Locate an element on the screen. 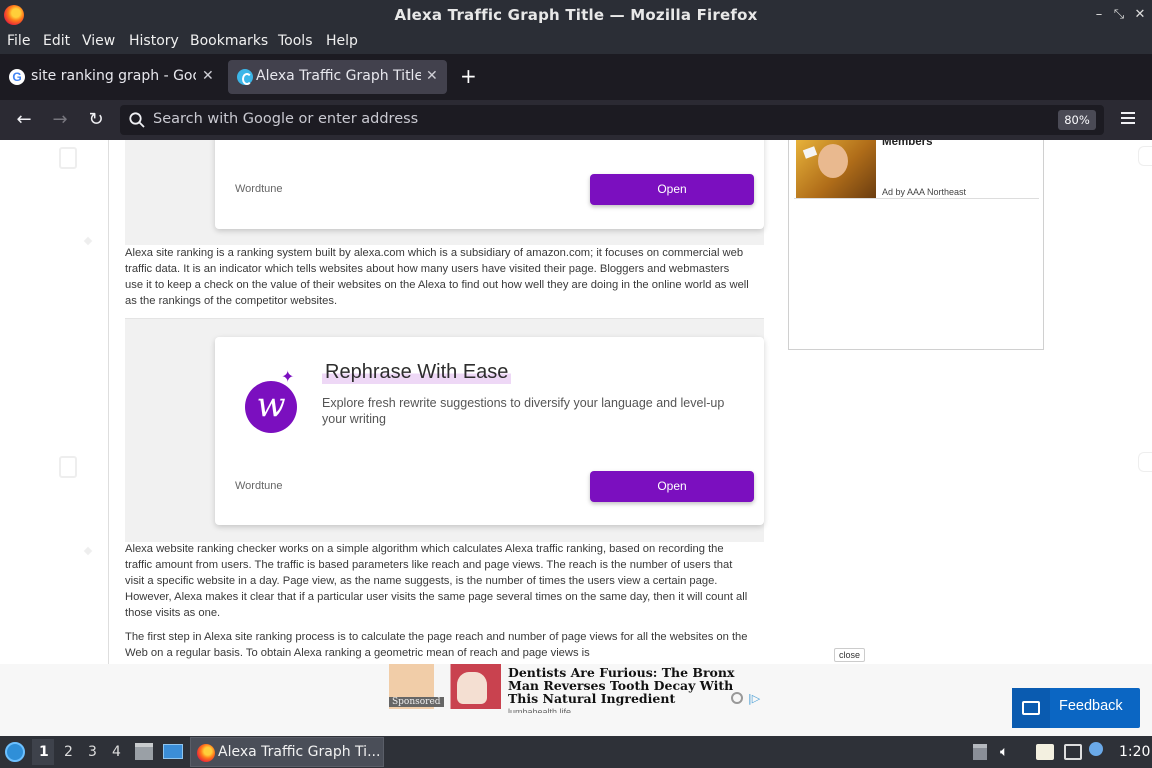 The image size is (1152, 768). taskbar-clock: 1:20 is located at coordinates (1135, 752).